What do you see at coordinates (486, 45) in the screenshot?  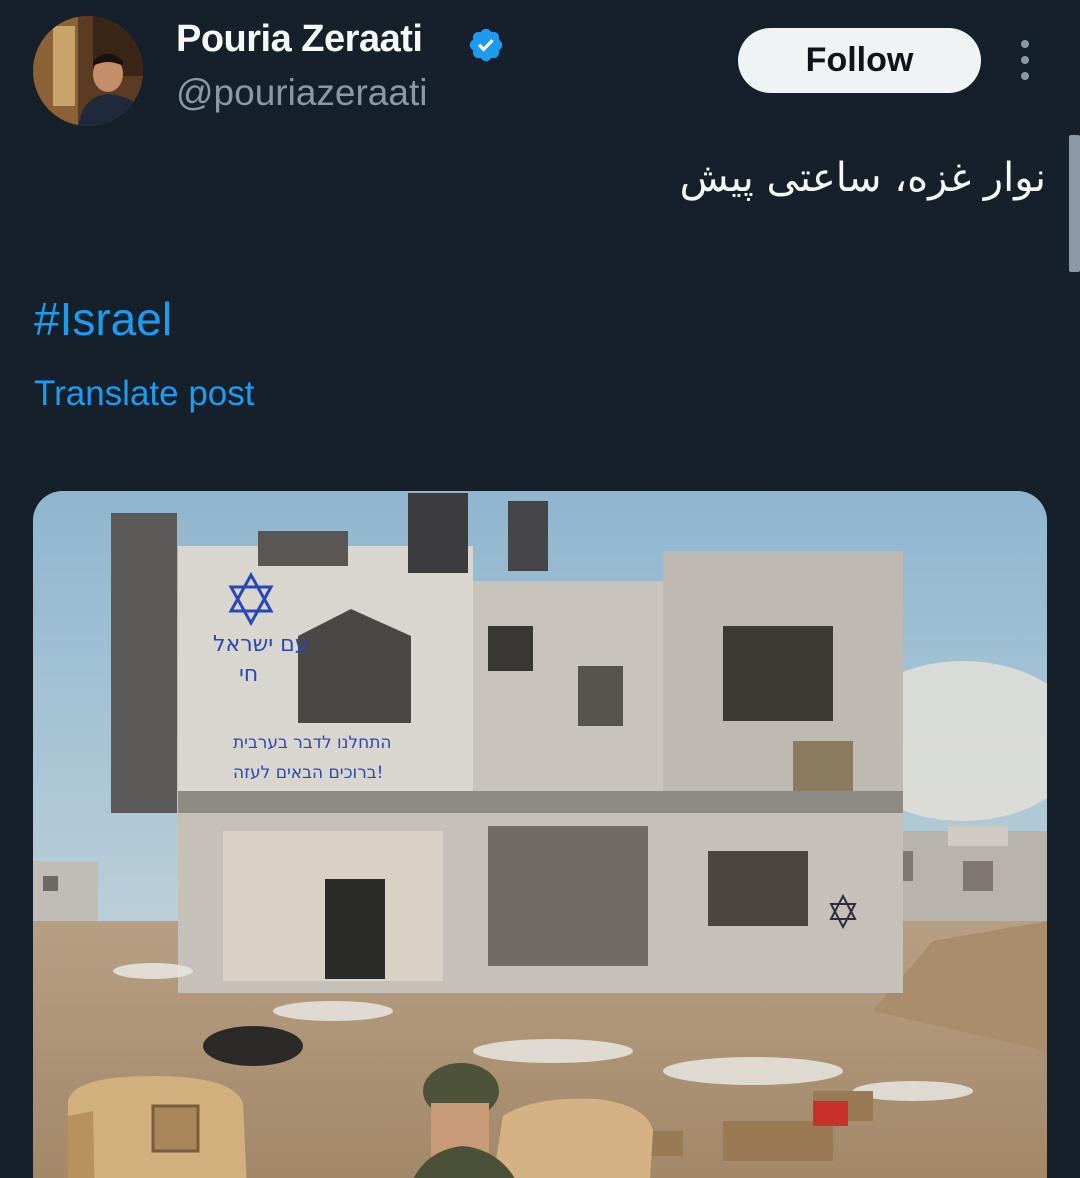 I see `verified-badge-icon` at bounding box center [486, 45].